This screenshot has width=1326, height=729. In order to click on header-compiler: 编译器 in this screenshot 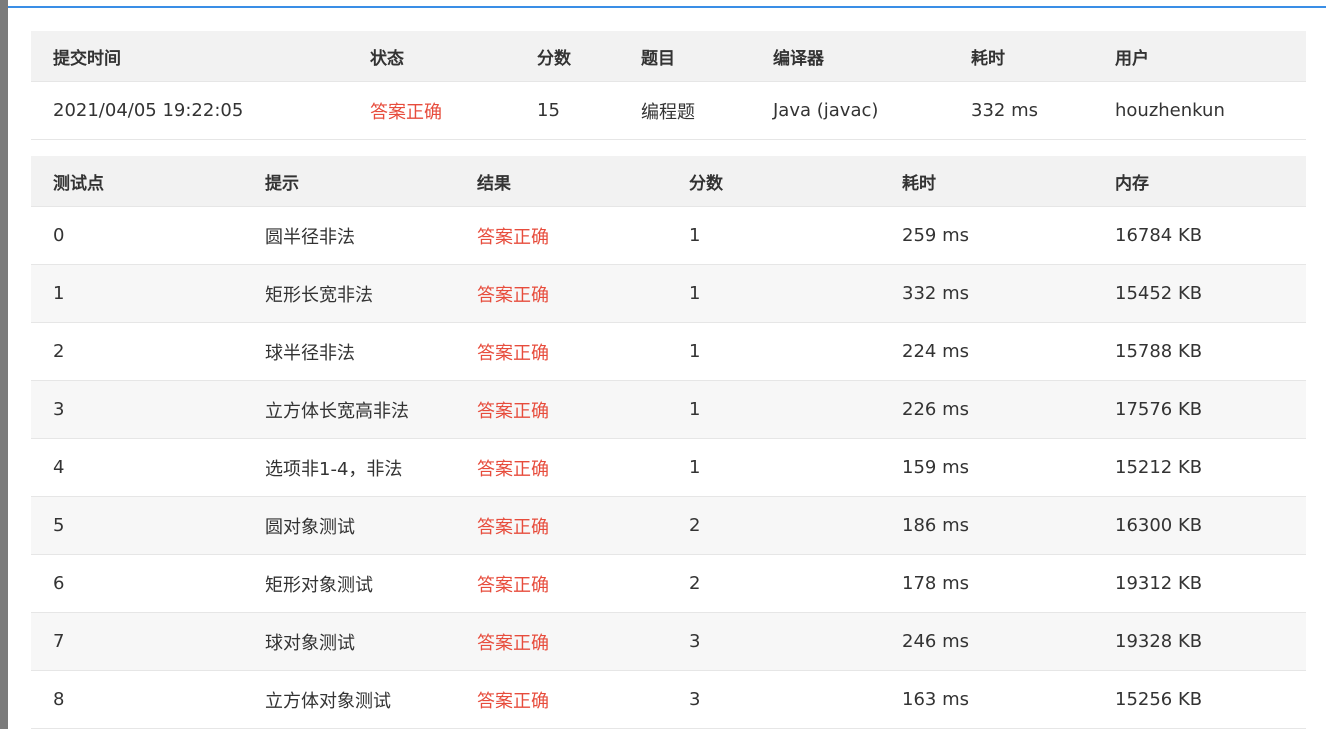, I will do `click(850, 56)`.